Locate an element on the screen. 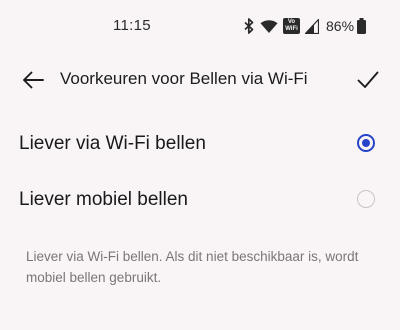  status-time: 11:15 is located at coordinates (132, 25).